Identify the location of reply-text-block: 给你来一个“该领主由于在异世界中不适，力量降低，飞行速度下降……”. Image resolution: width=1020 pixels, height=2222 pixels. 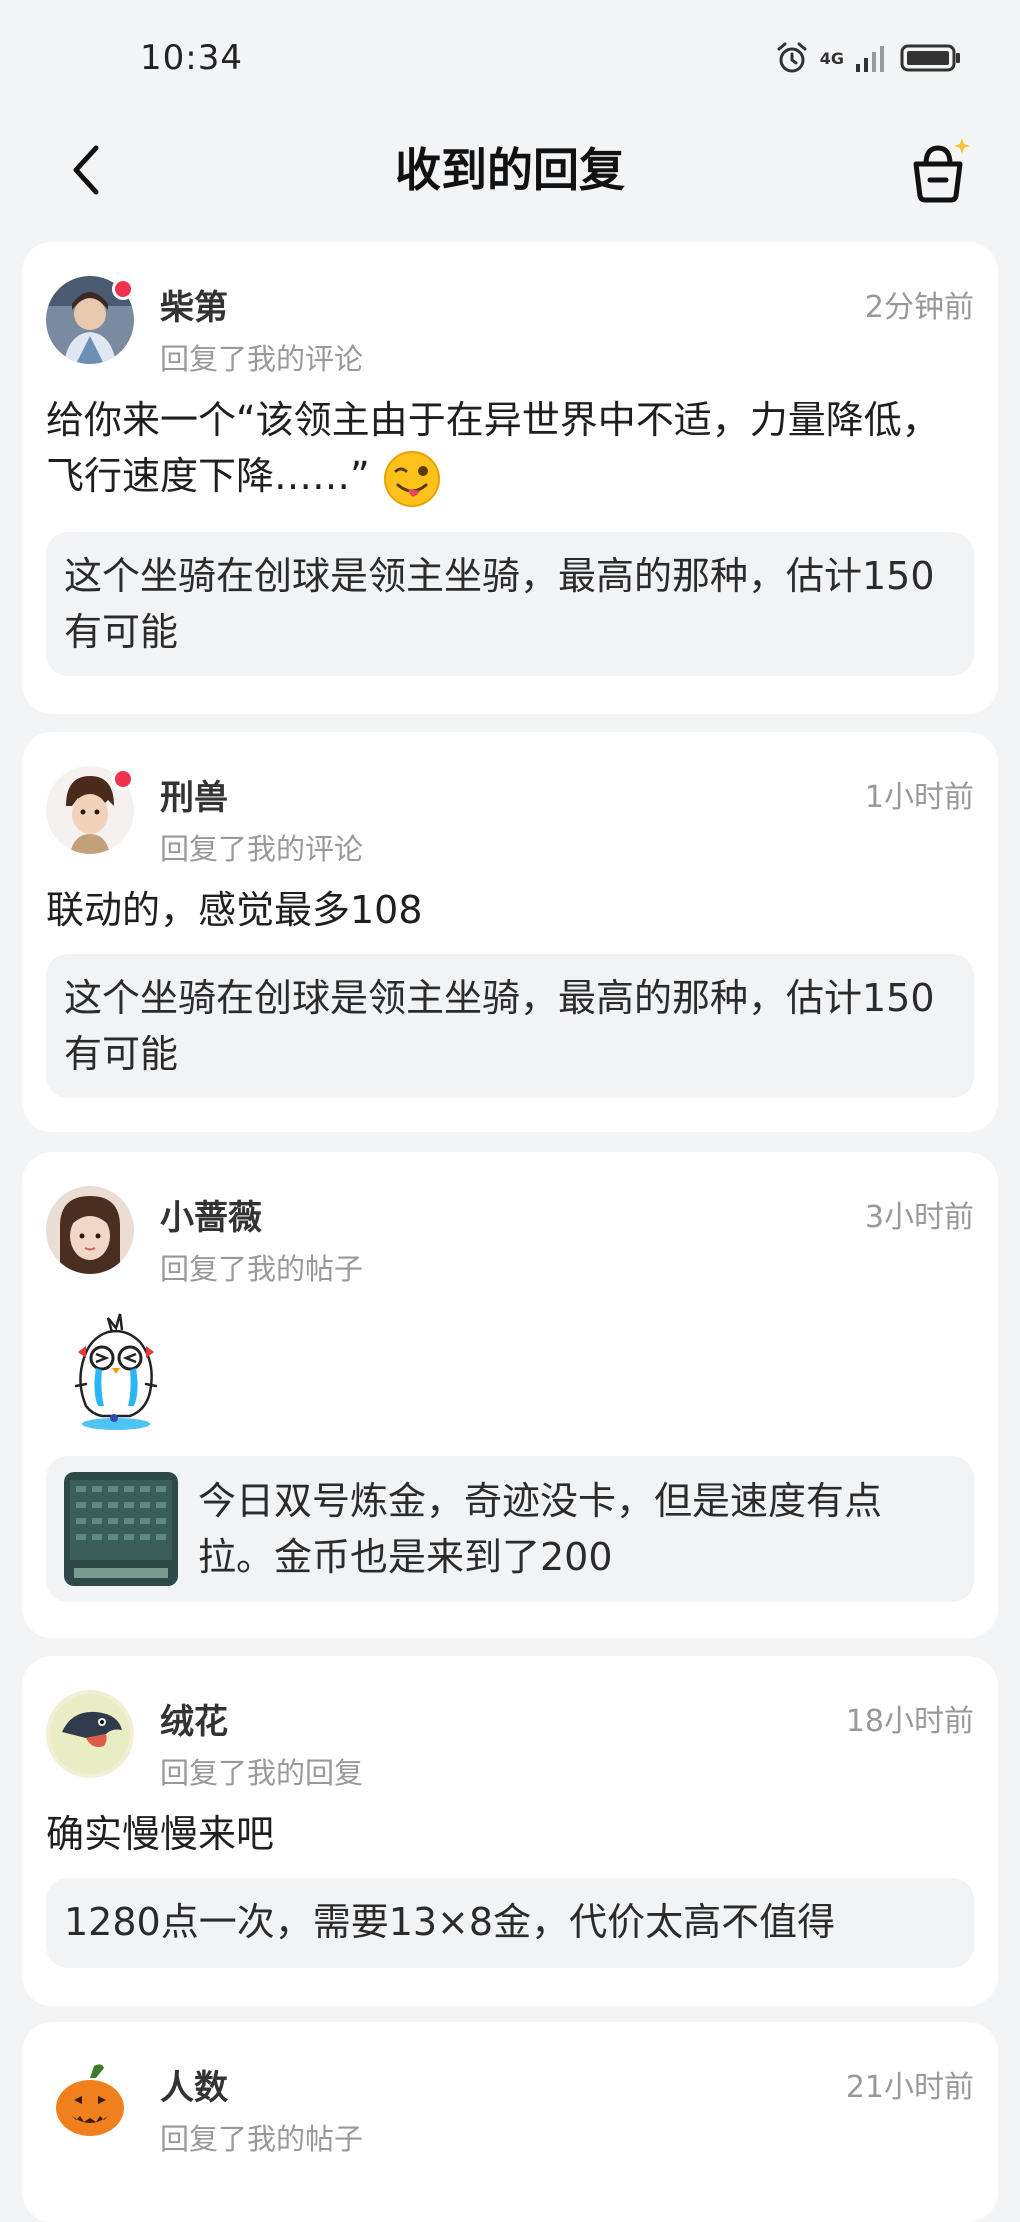
(510, 450).